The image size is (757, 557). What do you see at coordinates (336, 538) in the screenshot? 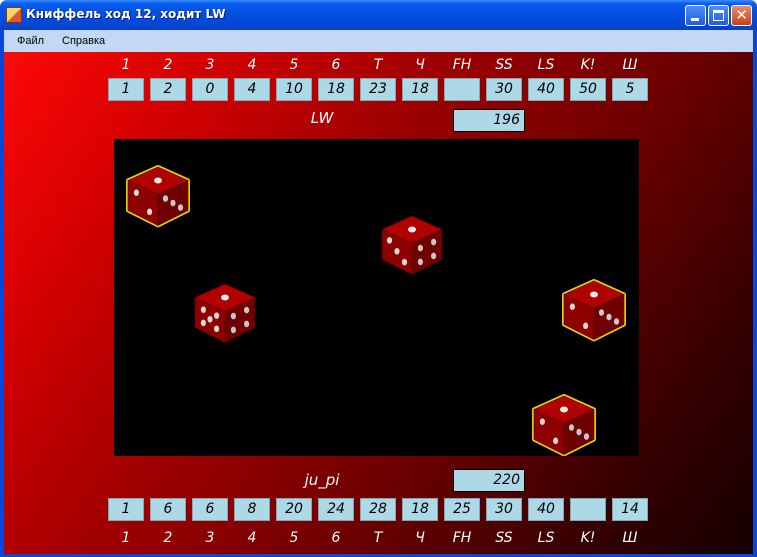
I see `bottom-header-5: 6` at bounding box center [336, 538].